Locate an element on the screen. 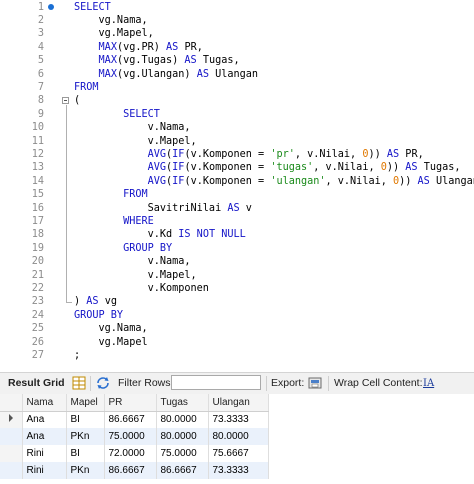 This screenshot has width=474, height=484. code-line: 10 v.Nama, is located at coordinates (237, 127).